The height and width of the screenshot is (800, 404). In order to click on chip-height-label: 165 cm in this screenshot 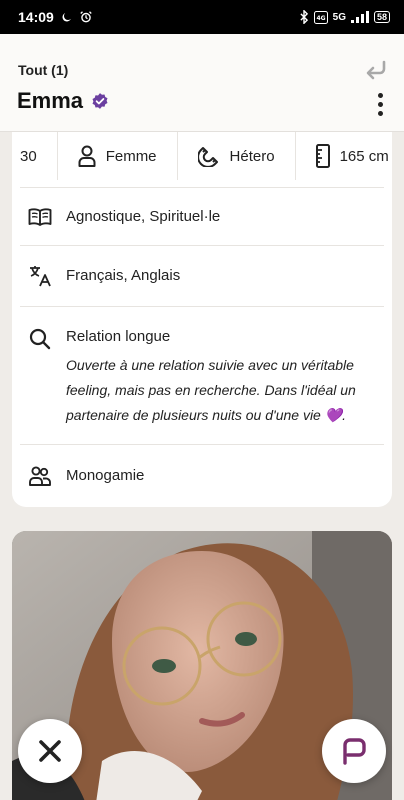, I will do `click(364, 156)`.